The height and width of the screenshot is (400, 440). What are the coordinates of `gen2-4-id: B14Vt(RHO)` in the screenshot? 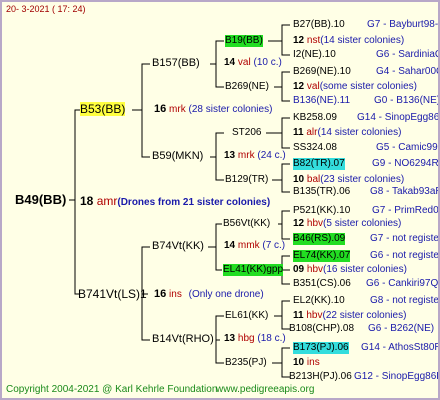 It's located at (183, 339).